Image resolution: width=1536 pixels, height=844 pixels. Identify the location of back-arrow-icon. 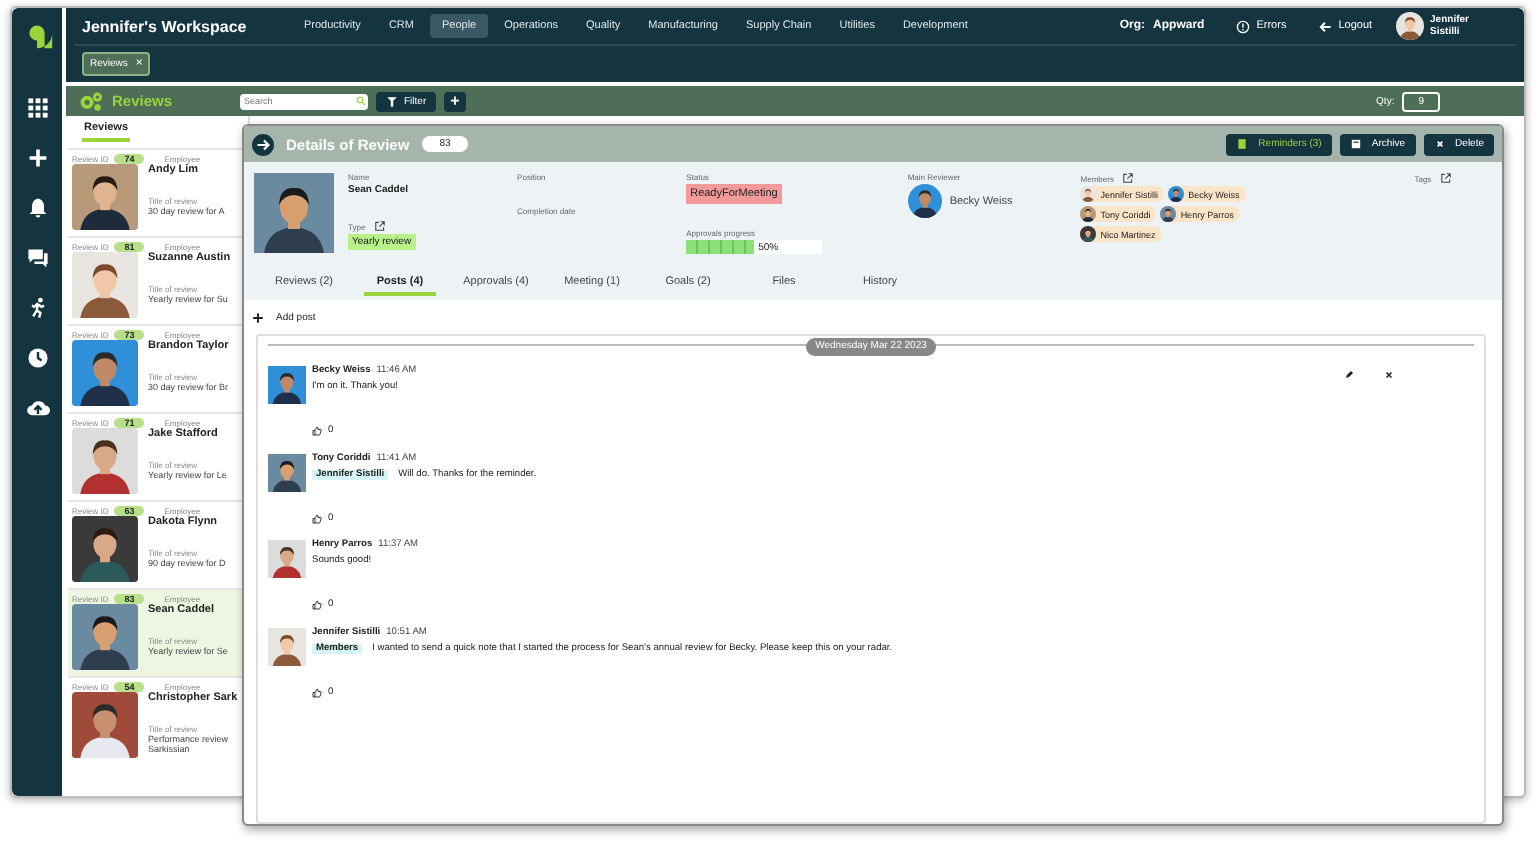
(1325, 26).